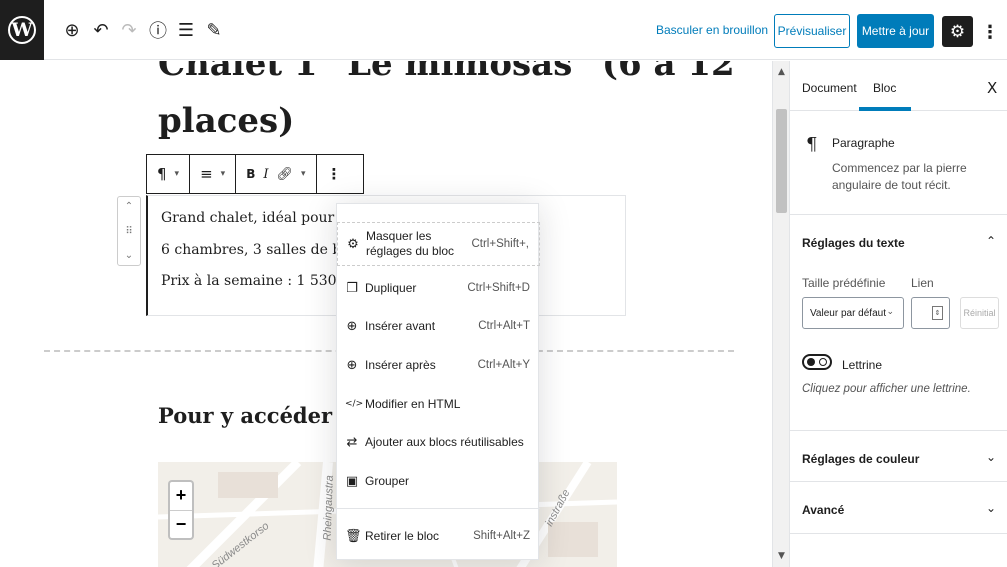 The image size is (1007, 567). I want to click on add-block-icon: ⊕, so click(72, 30).